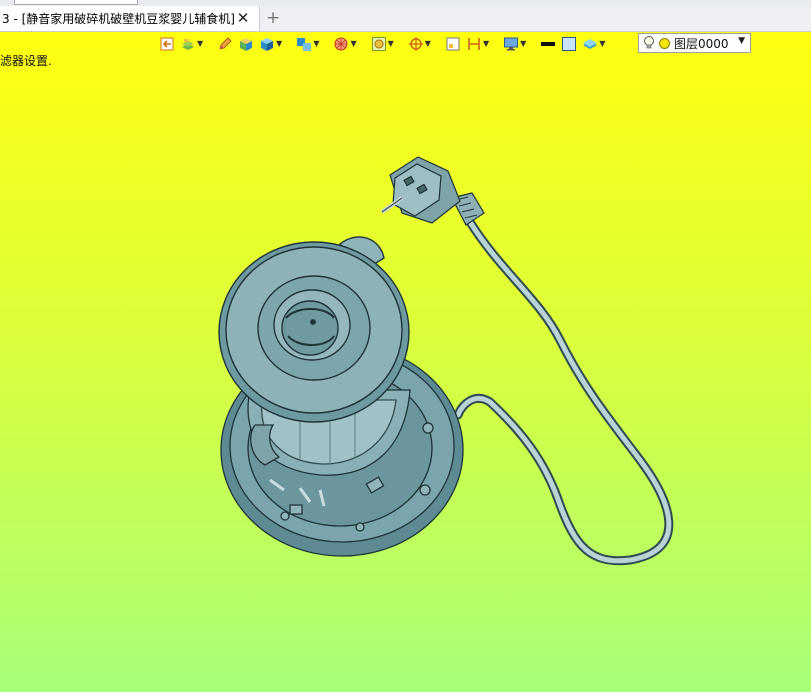  Describe the element at coordinates (273, 18) in the screenshot. I see `new-tab-button: +` at that location.